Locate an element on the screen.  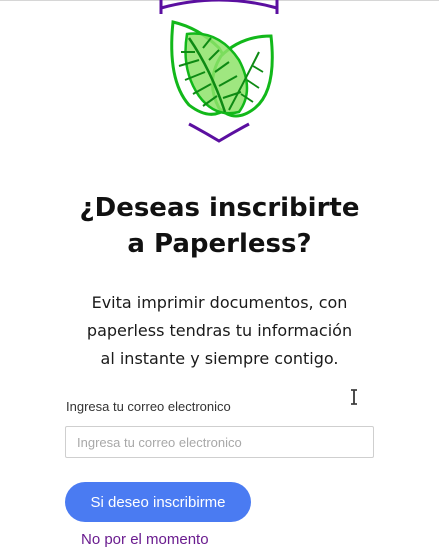
description-line-1: Evita imprimir documentos, con is located at coordinates (219, 302).